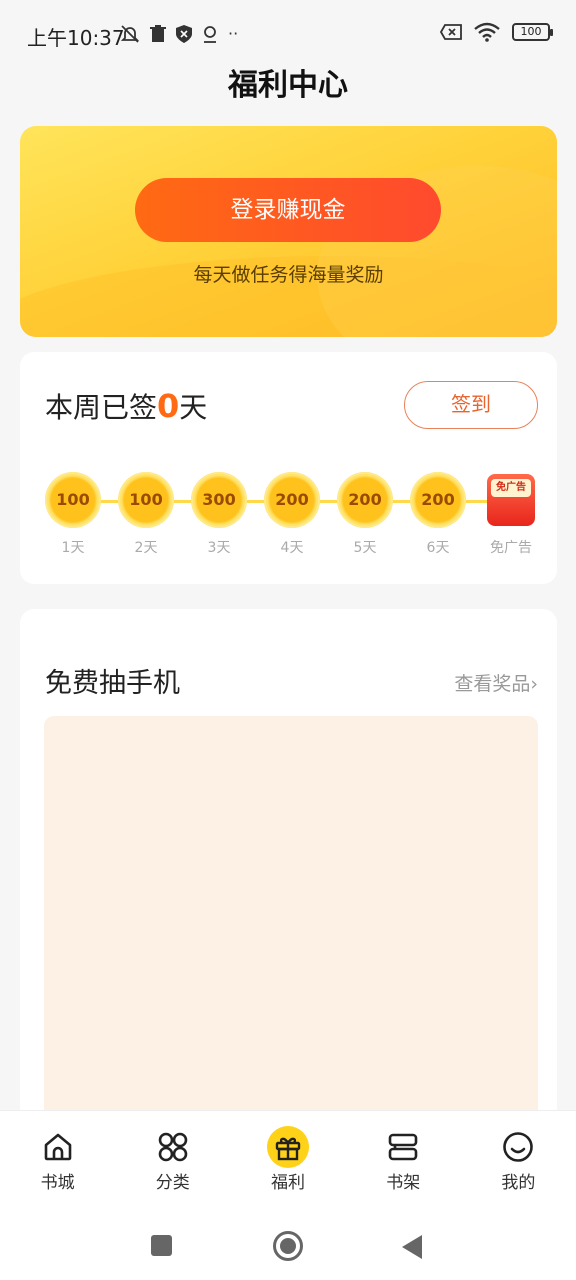  Describe the element at coordinates (511, 548) in the screenshot. I see `day-label: 免广告` at that location.